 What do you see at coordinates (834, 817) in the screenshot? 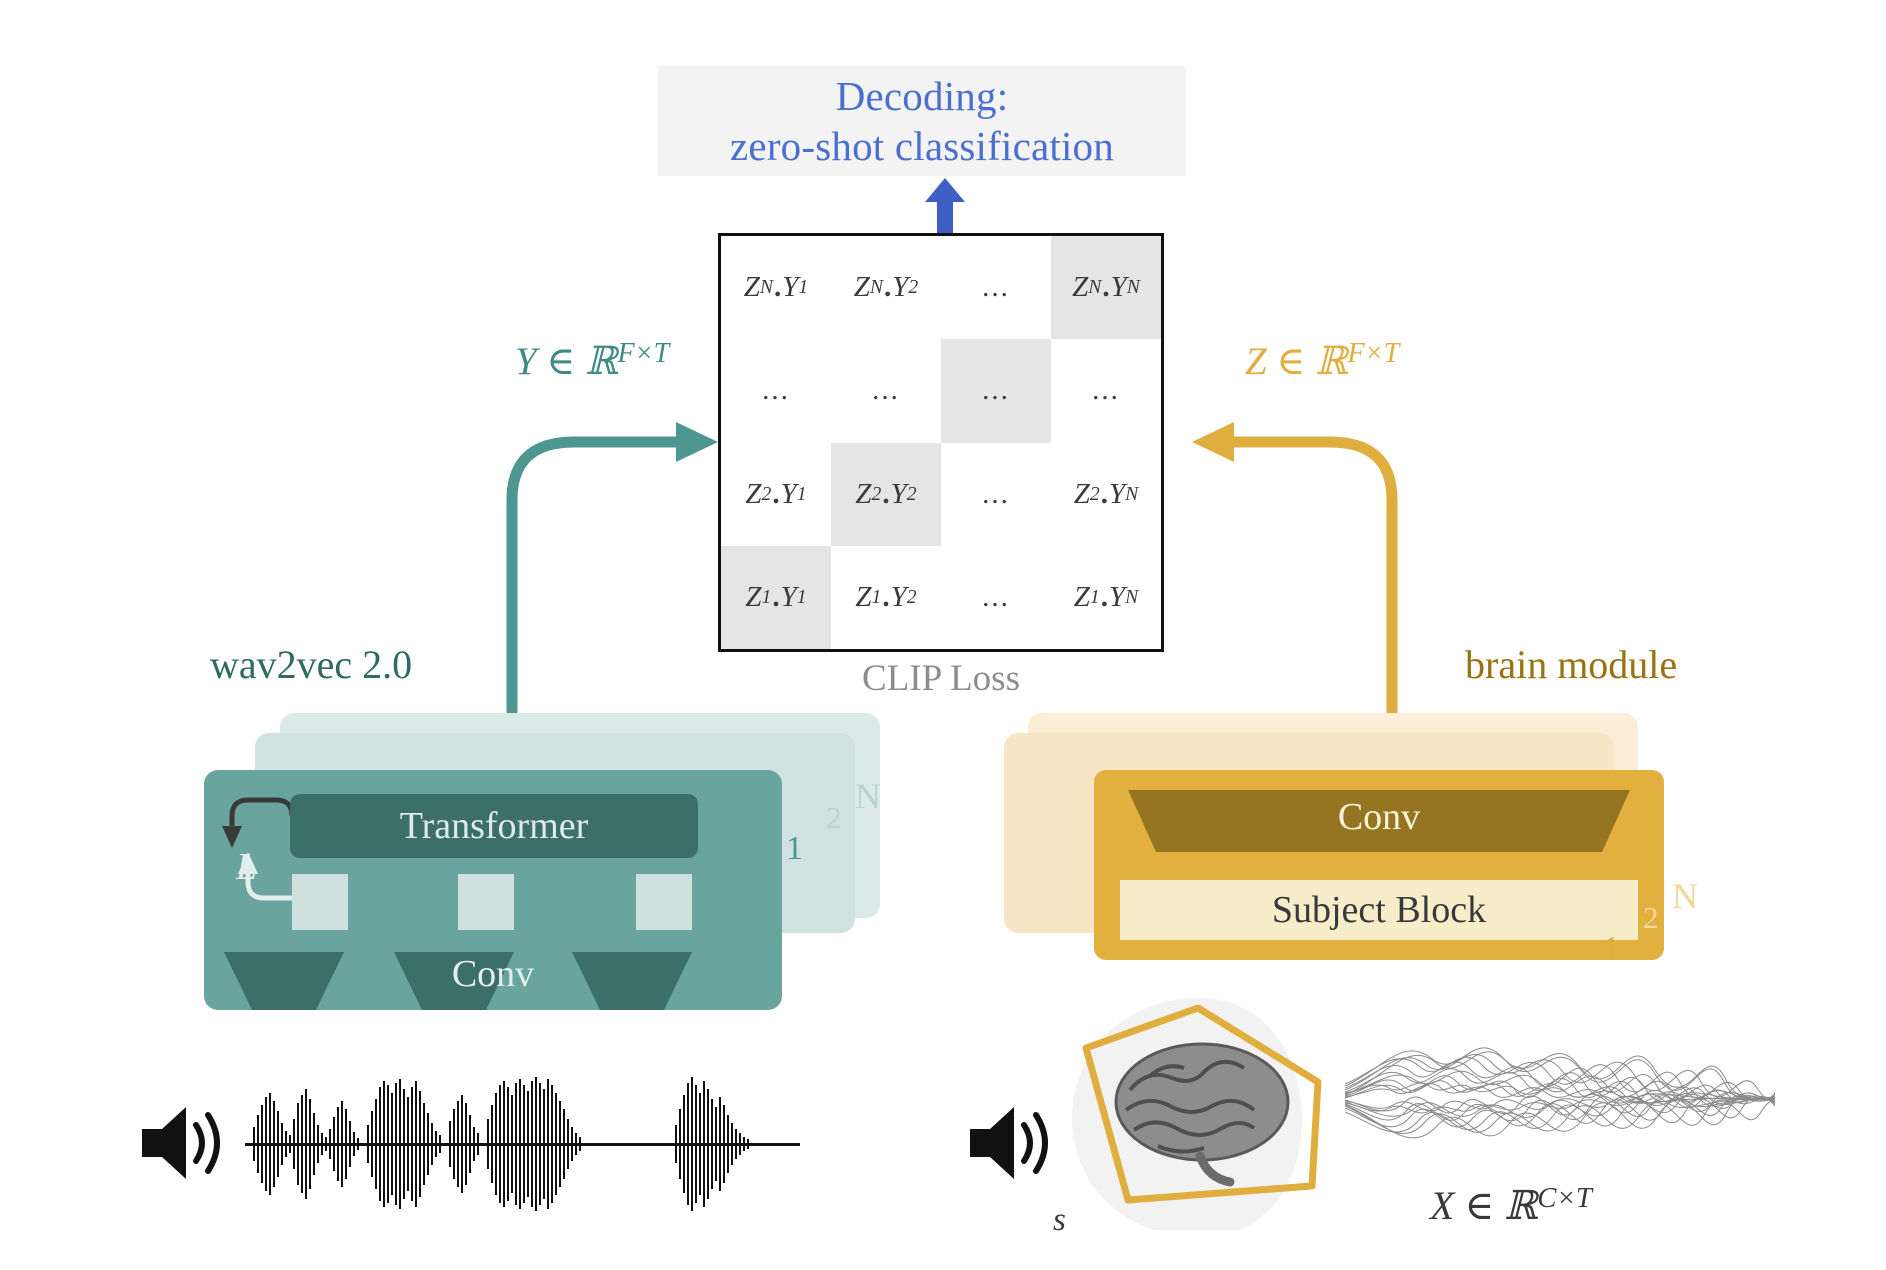
I see `wav2vec-layer-label-2: 2` at bounding box center [834, 817].